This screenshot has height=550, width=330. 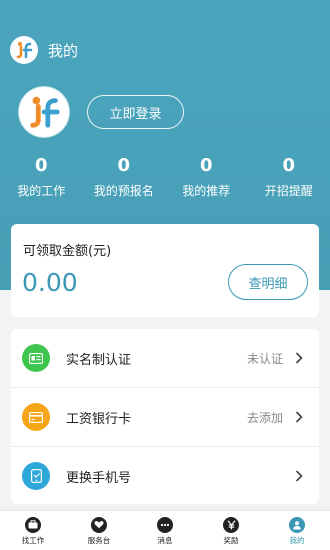 What do you see at coordinates (288, 191) in the screenshot?
I see `stat-label: 开招提醒` at bounding box center [288, 191].